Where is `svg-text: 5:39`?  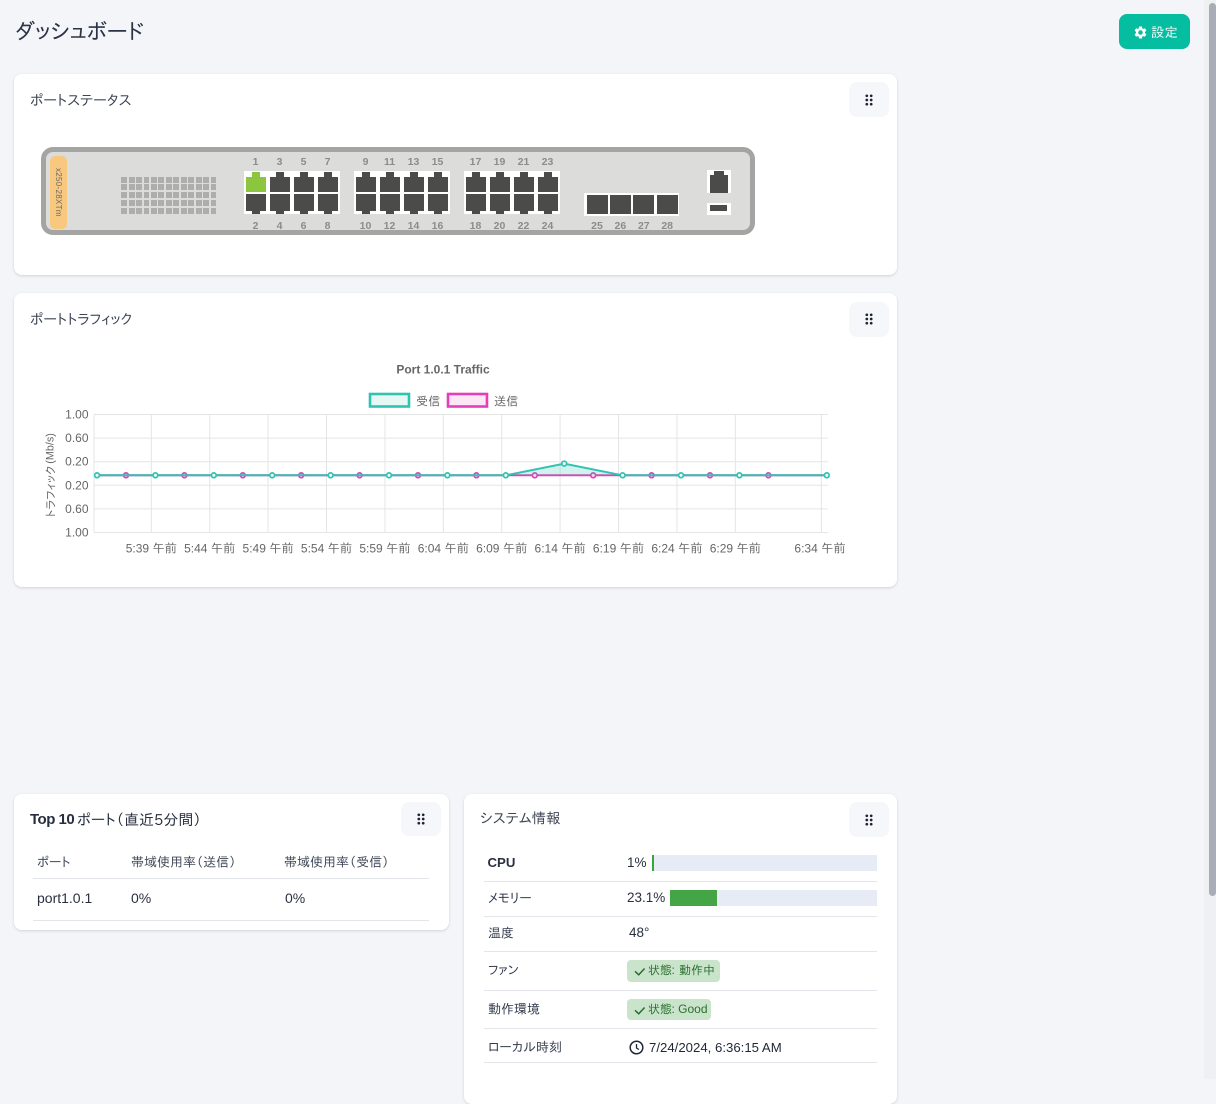
svg-text: 5:39 is located at coordinates (138, 549).